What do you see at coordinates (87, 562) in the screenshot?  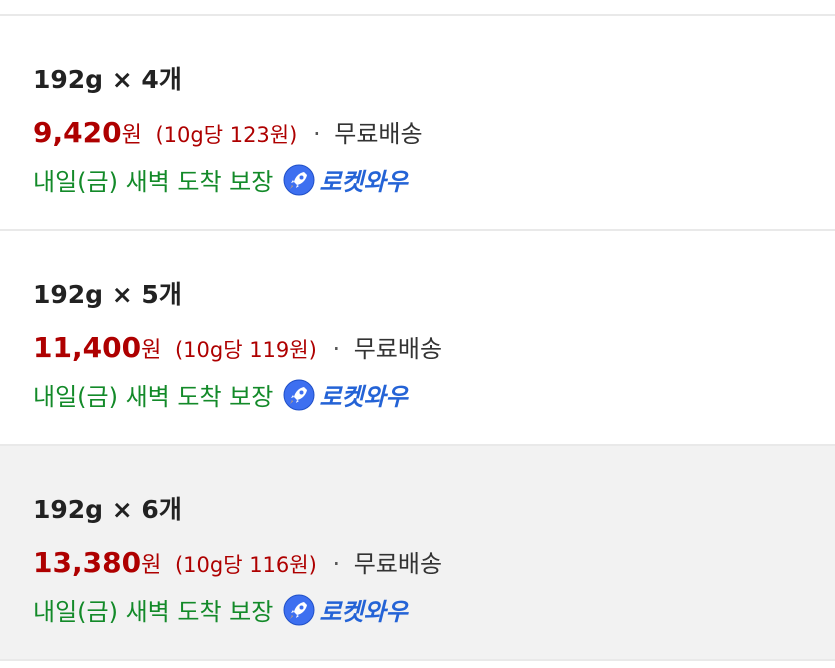 I see `price-amount: 13,380` at bounding box center [87, 562].